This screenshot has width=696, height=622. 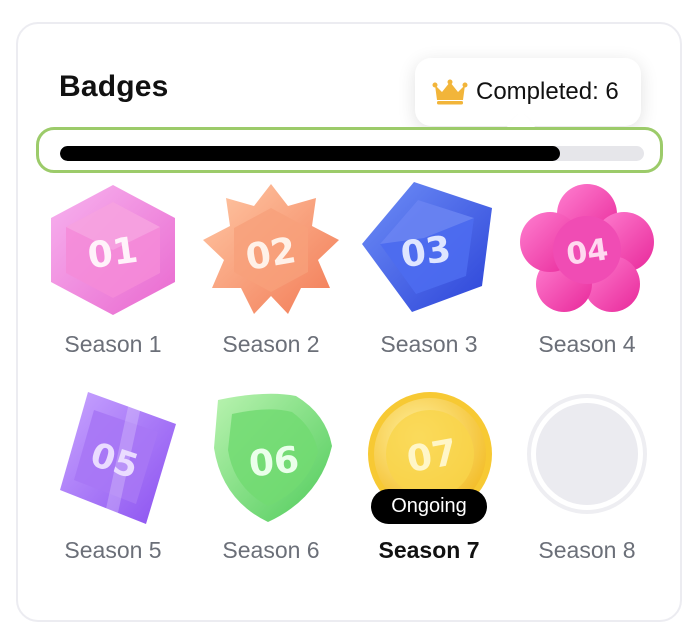 What do you see at coordinates (450, 92) in the screenshot?
I see `crown-icon` at bounding box center [450, 92].